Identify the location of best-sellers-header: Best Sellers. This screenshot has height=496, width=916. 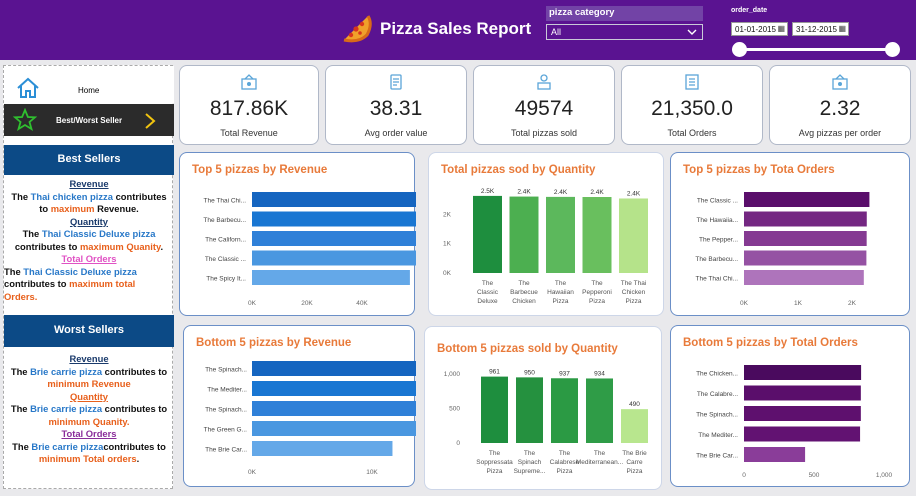
(89, 160).